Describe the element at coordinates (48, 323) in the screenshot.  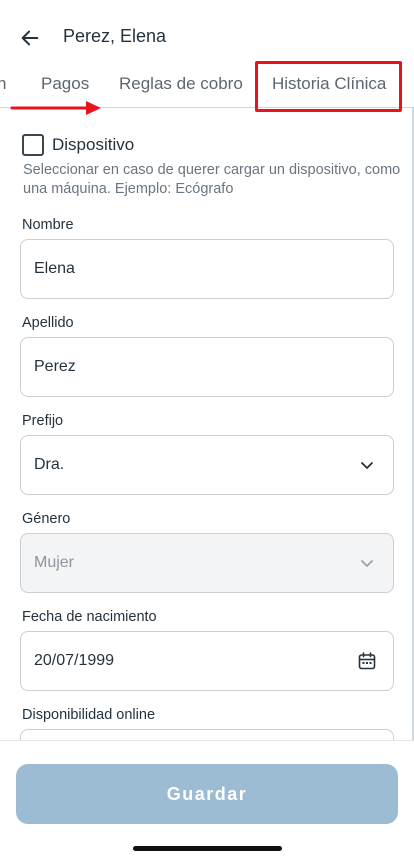
I see `apellido-label: Apellido` at that location.